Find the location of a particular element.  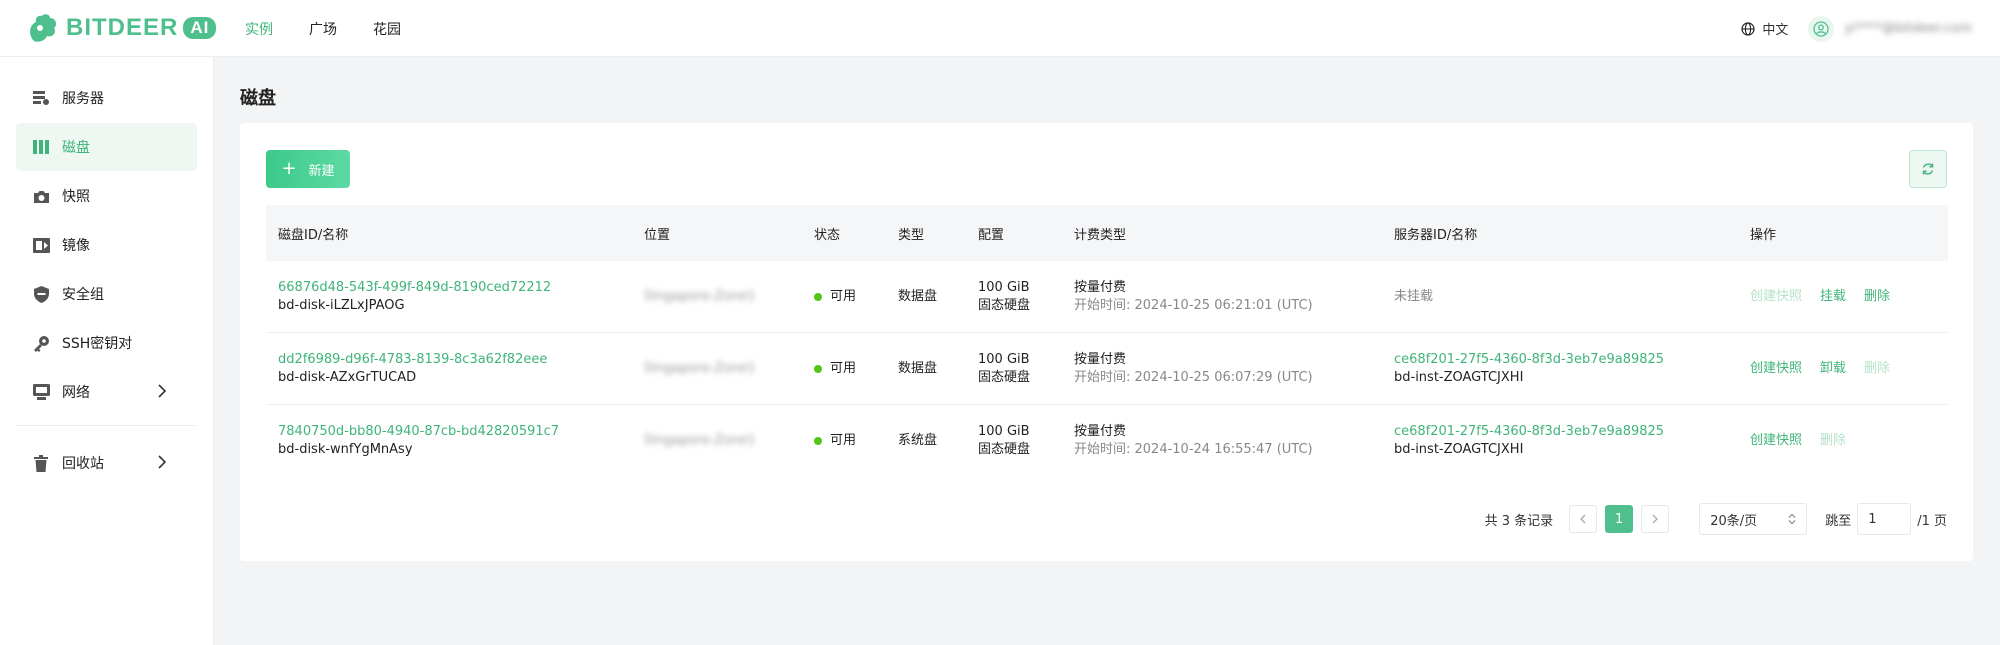

attach-button: 挂载 is located at coordinates (1833, 297).